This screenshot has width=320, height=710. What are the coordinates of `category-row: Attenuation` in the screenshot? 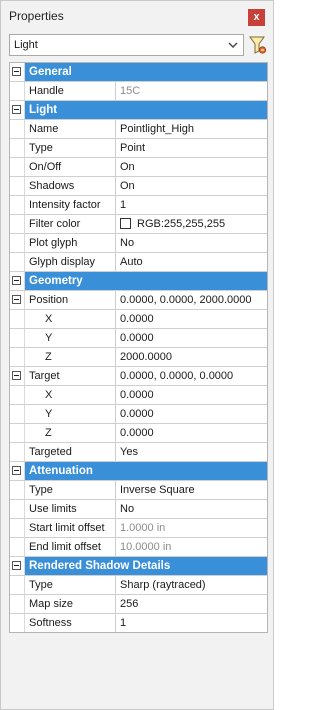 It's located at (138, 471).